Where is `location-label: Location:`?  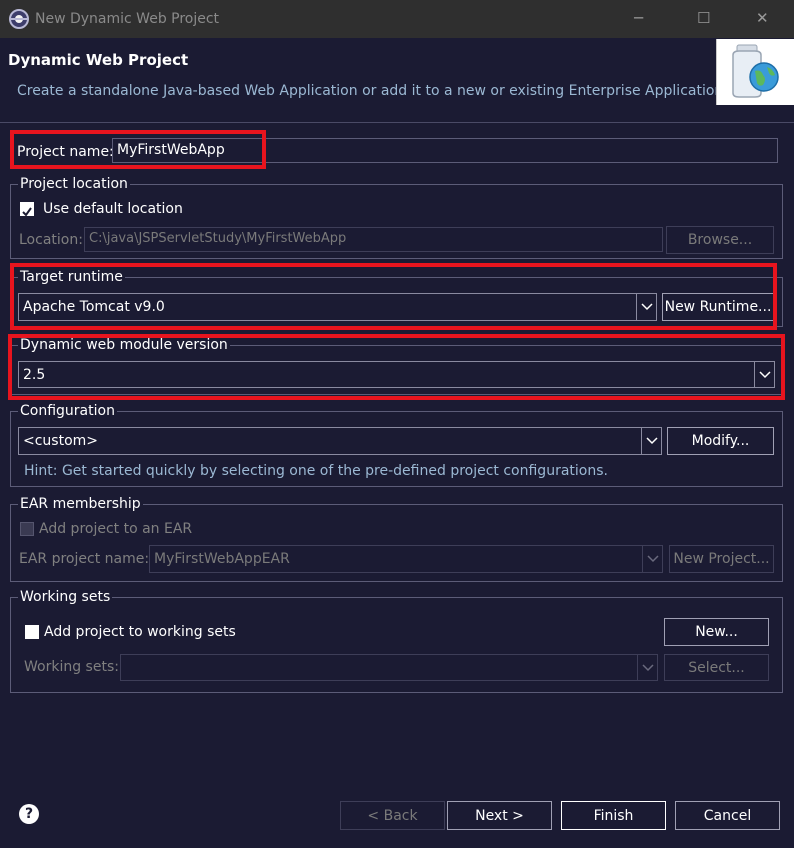
location-label: Location: is located at coordinates (51, 240).